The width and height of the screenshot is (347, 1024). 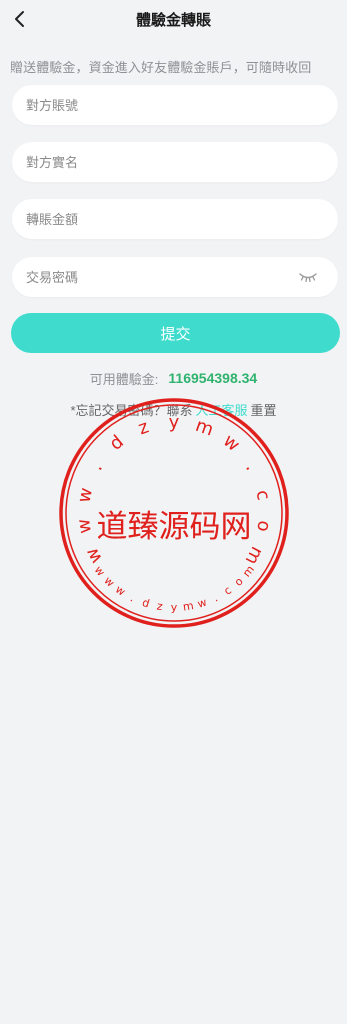 What do you see at coordinates (174, 588) in the screenshot?
I see `watermark-bottom-letters: www. d z y m w .com` at bounding box center [174, 588].